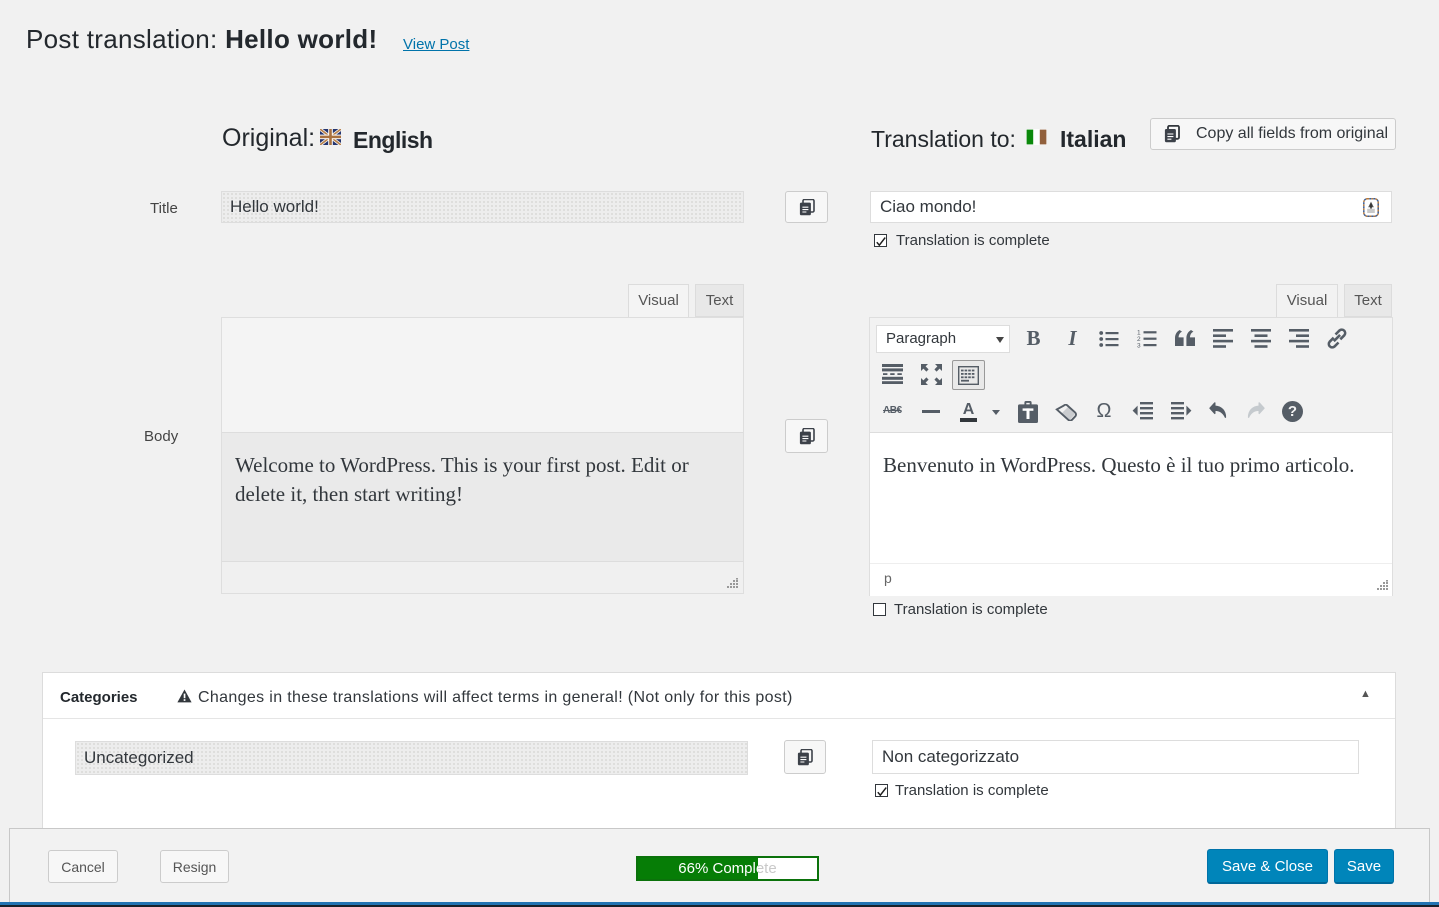 The image size is (1439, 907). What do you see at coordinates (1139, 345) in the screenshot?
I see `svg-text: 3` at bounding box center [1139, 345].